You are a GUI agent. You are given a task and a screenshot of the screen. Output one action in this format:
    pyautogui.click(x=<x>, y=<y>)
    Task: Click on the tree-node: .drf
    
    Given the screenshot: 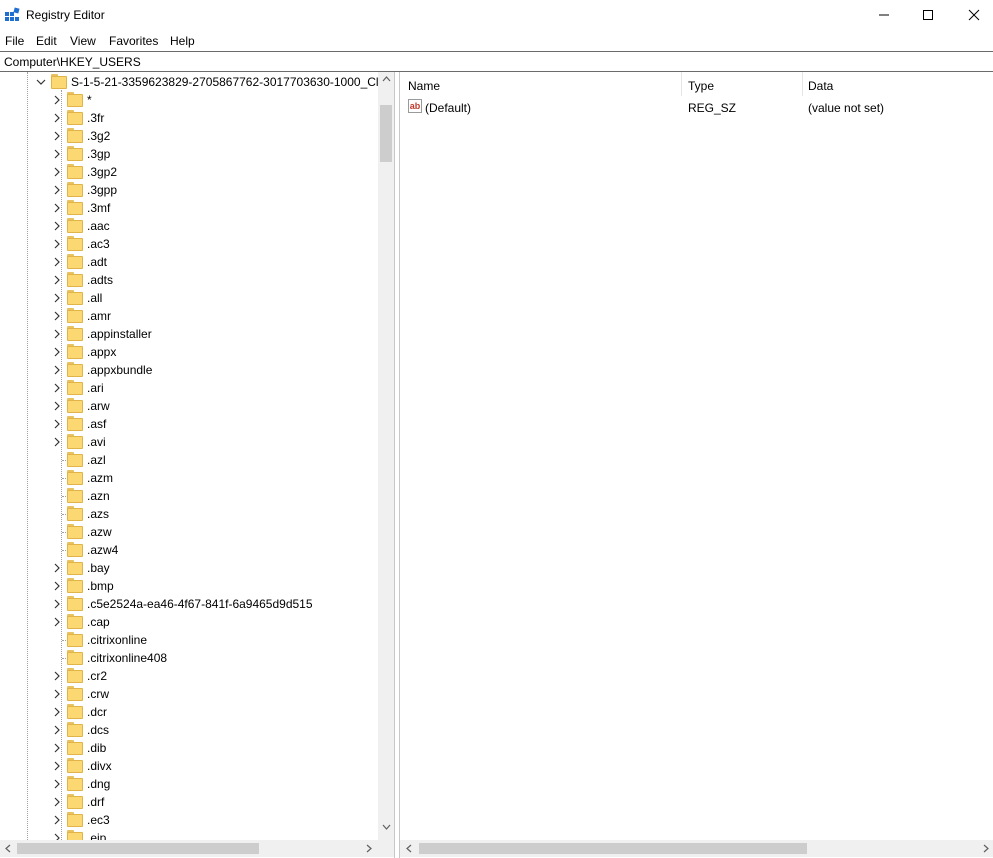 What is the action you would take?
    pyautogui.click(x=189, y=802)
    